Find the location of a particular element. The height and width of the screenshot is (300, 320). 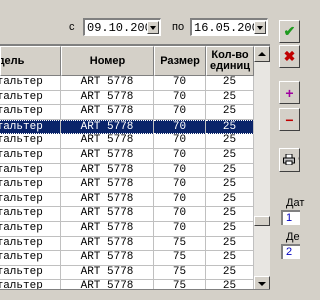

date-to-dropdown-button is located at coordinates (260, 27).